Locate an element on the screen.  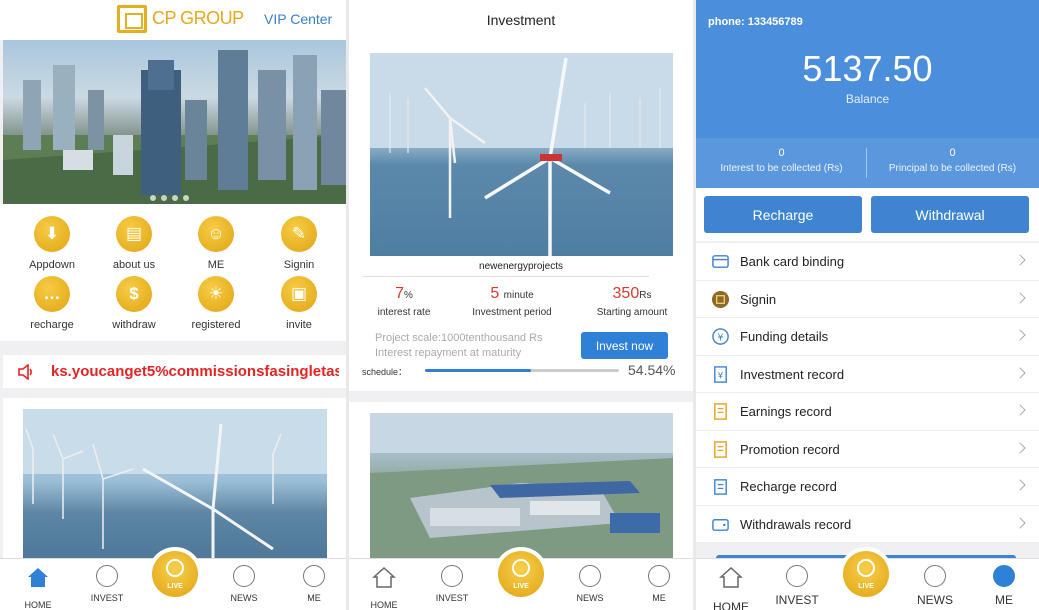
menu-earnings-record: Earnings record is located at coordinates (867, 412).